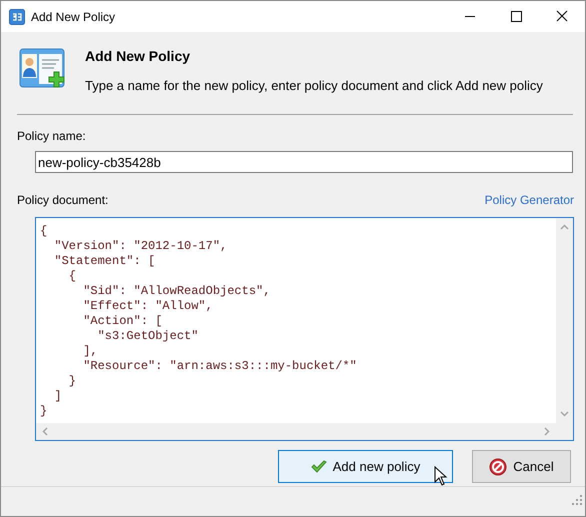 The image size is (586, 517). Describe the element at coordinates (564, 227) in the screenshot. I see `scroll-up-icon` at that location.